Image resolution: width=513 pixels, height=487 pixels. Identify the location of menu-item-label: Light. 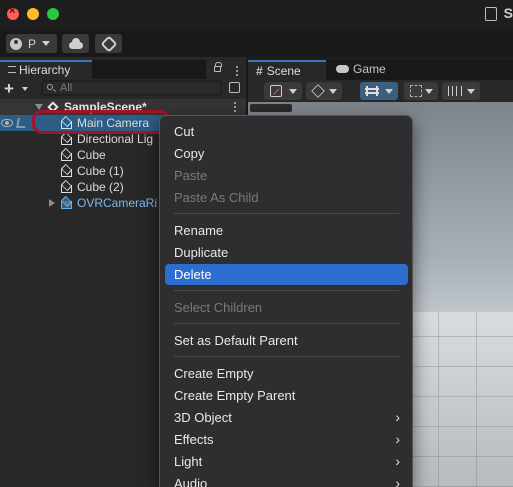
(188, 461).